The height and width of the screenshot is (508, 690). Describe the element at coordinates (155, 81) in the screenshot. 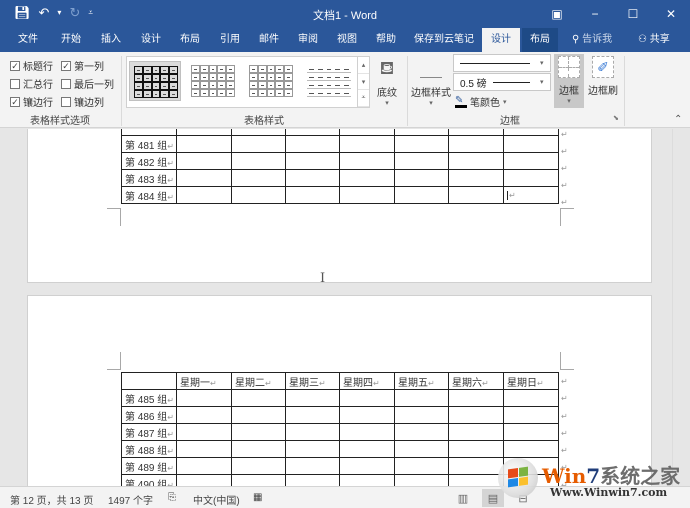

I see `table-style-grid-dark` at that location.